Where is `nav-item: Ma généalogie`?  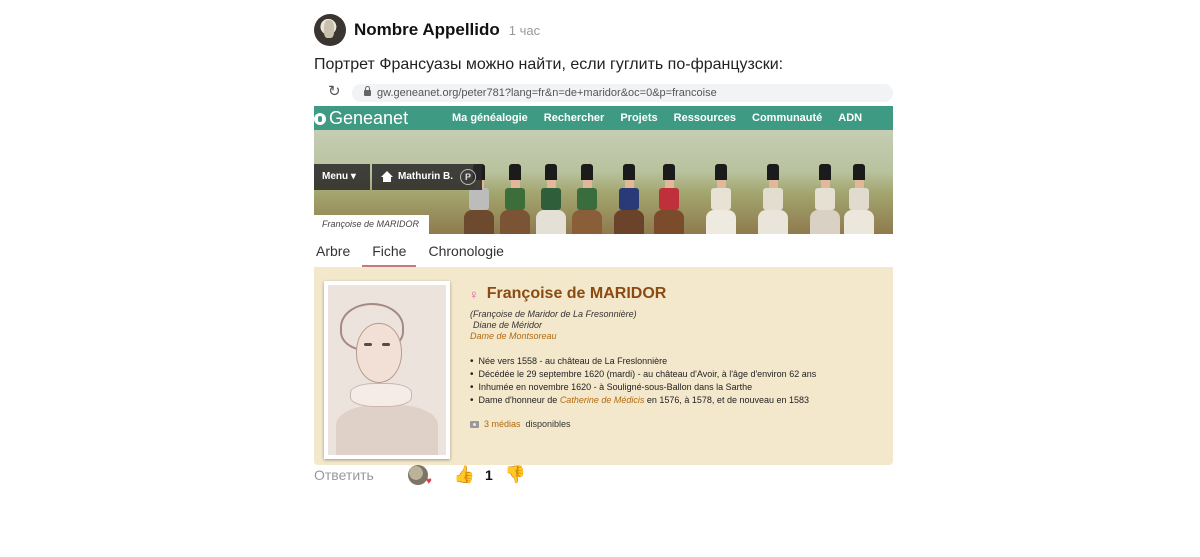 nav-item: Ma généalogie is located at coordinates (490, 118).